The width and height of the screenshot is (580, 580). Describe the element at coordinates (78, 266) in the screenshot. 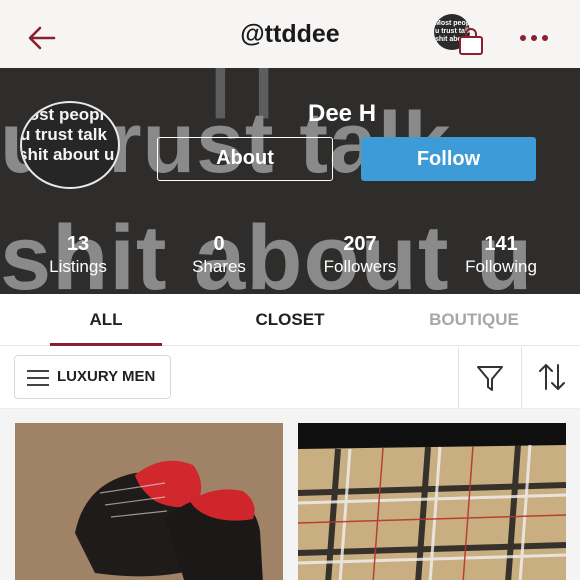

I see `stat-label: Listings` at that location.